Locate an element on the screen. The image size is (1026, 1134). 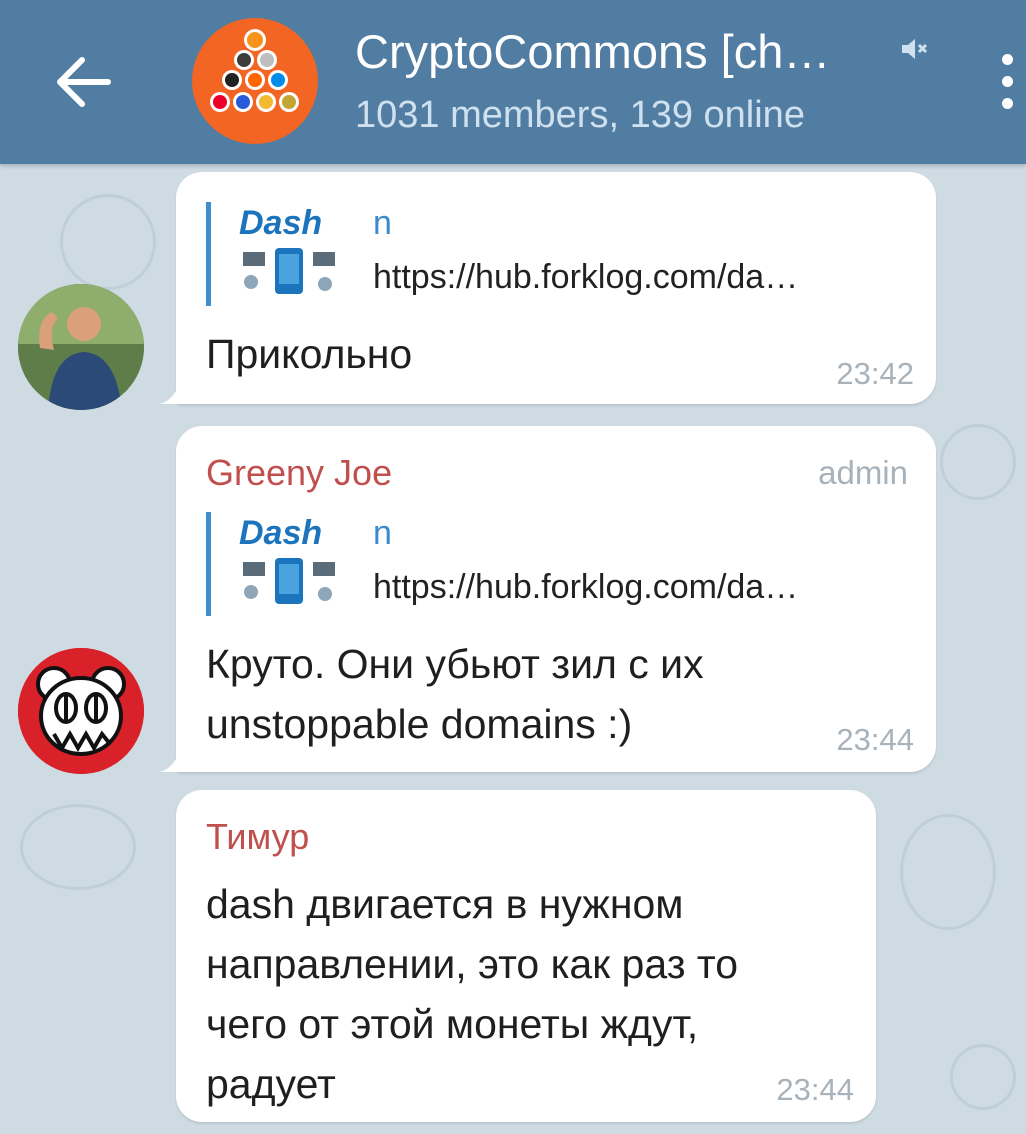
admin-badge: admin is located at coordinates (863, 472).